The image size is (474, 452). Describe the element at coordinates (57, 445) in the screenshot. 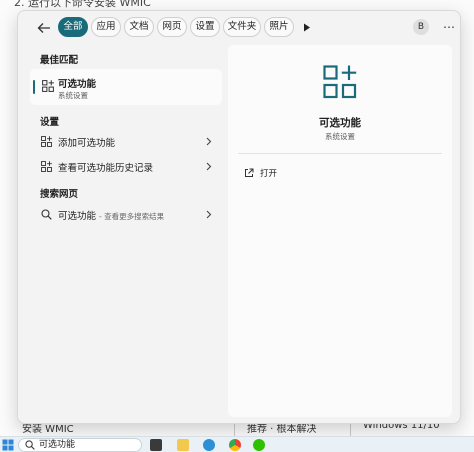

I see `taskbar-search-input: 可选功能` at that location.